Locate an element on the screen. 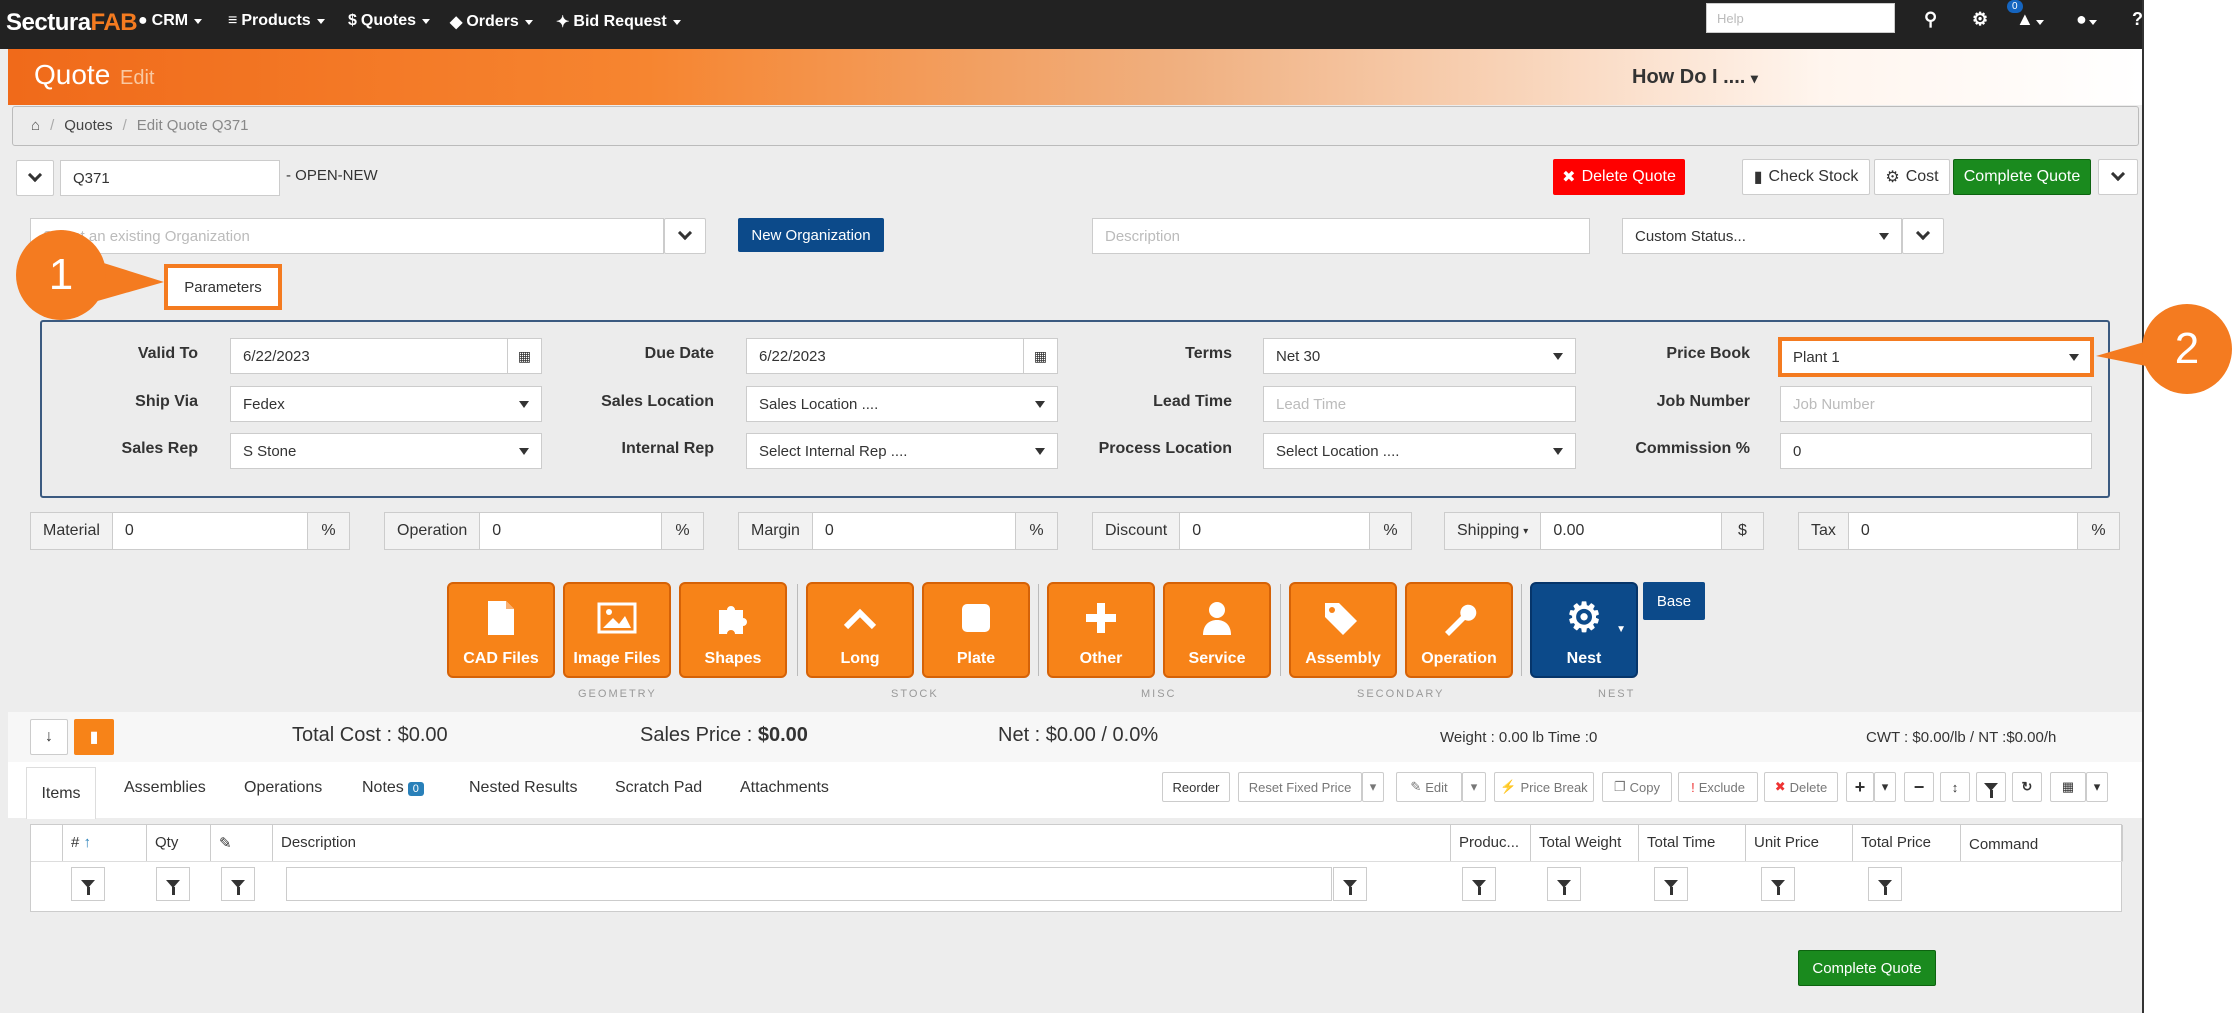 This screenshot has width=2238, height=1013. nest-dropdown-caret: ▼ is located at coordinates (1621, 629).